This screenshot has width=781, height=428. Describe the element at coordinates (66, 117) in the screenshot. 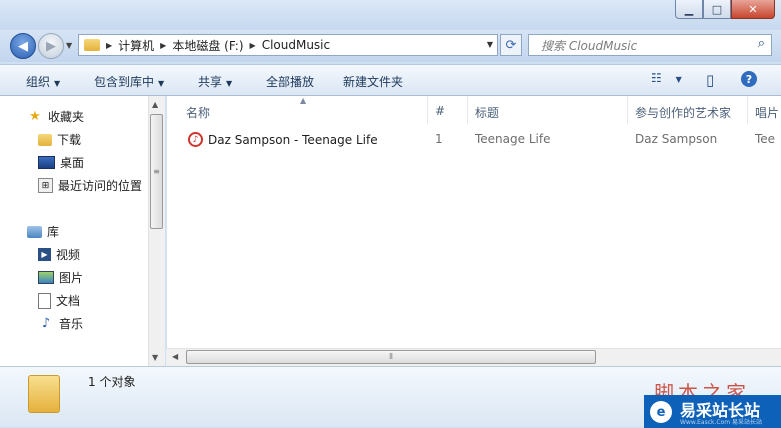

I see `sidebar-item-label: 收藏夹` at that location.